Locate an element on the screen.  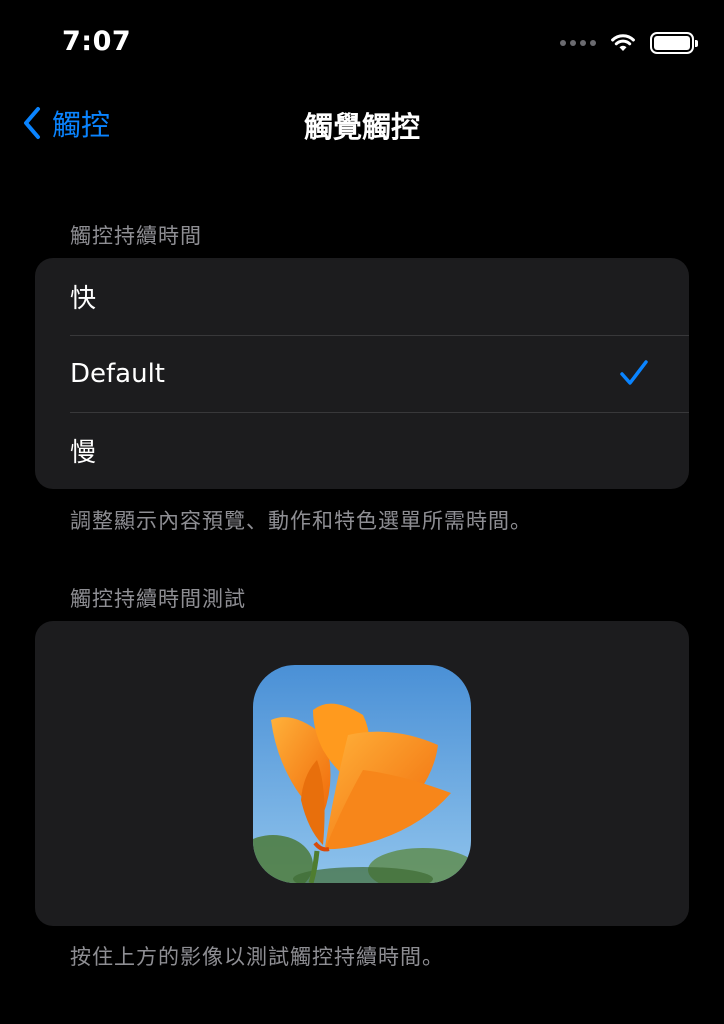
duration-section-footer: 調整顯示內容預覽、動作和特色選單所需時間。 is located at coordinates (301, 521).